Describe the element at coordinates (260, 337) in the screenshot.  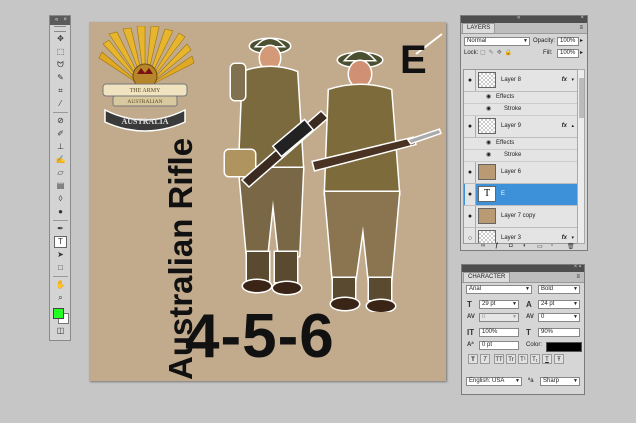
I see `big-number-text: 4-5-6` at that location.